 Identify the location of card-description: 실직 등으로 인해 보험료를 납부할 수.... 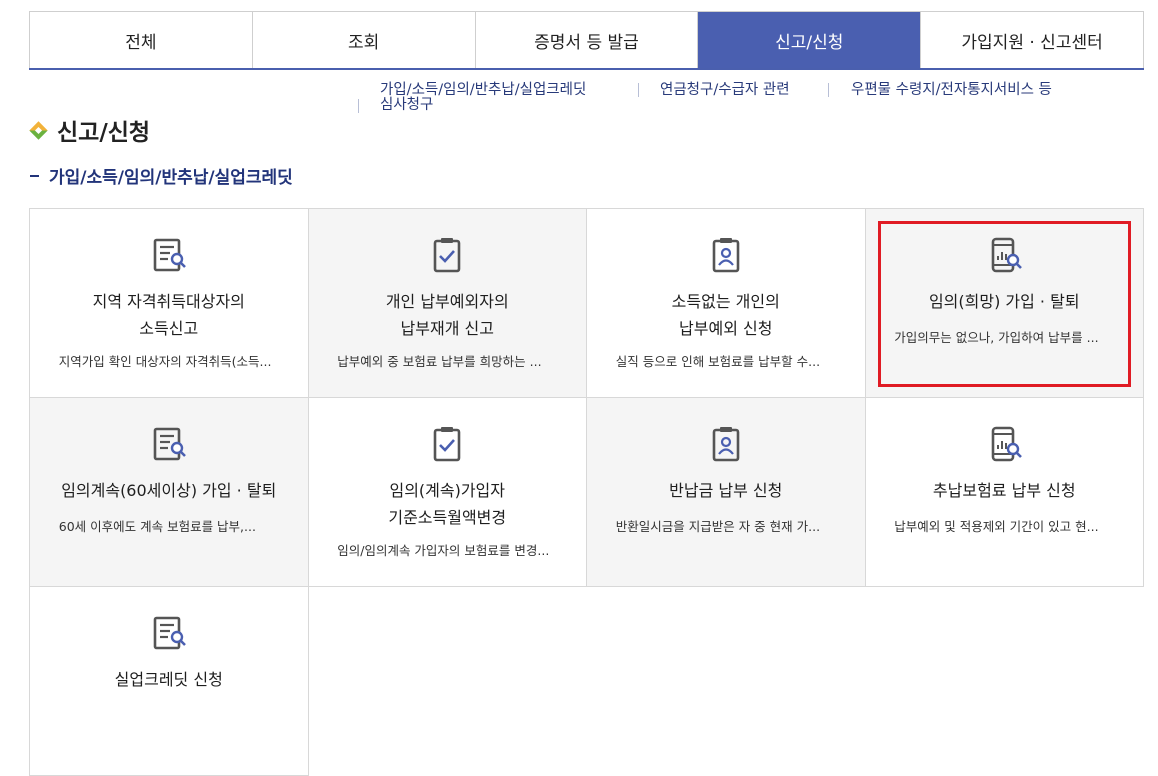
(718, 361).